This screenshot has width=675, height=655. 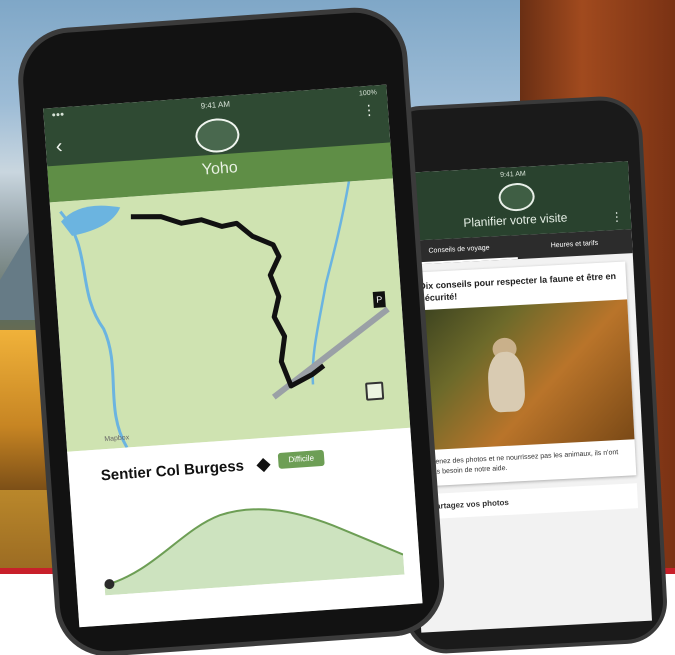 What do you see at coordinates (368, 93) in the screenshot?
I see `battery-indicator: 100%` at bounding box center [368, 93].